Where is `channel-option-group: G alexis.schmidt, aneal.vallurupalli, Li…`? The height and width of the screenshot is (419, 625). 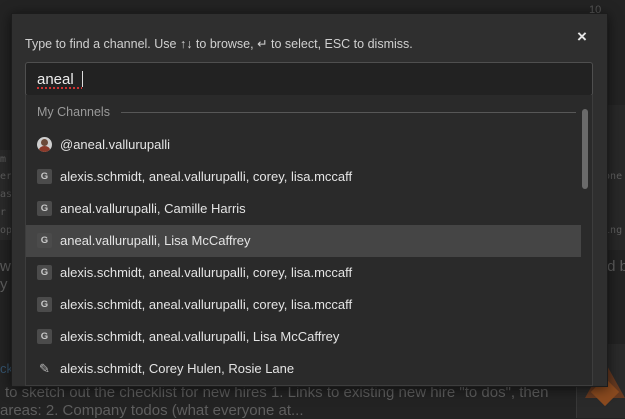
channel-option-group: G alexis.schmidt, aneal.vallurupalli, Li… is located at coordinates (303, 337).